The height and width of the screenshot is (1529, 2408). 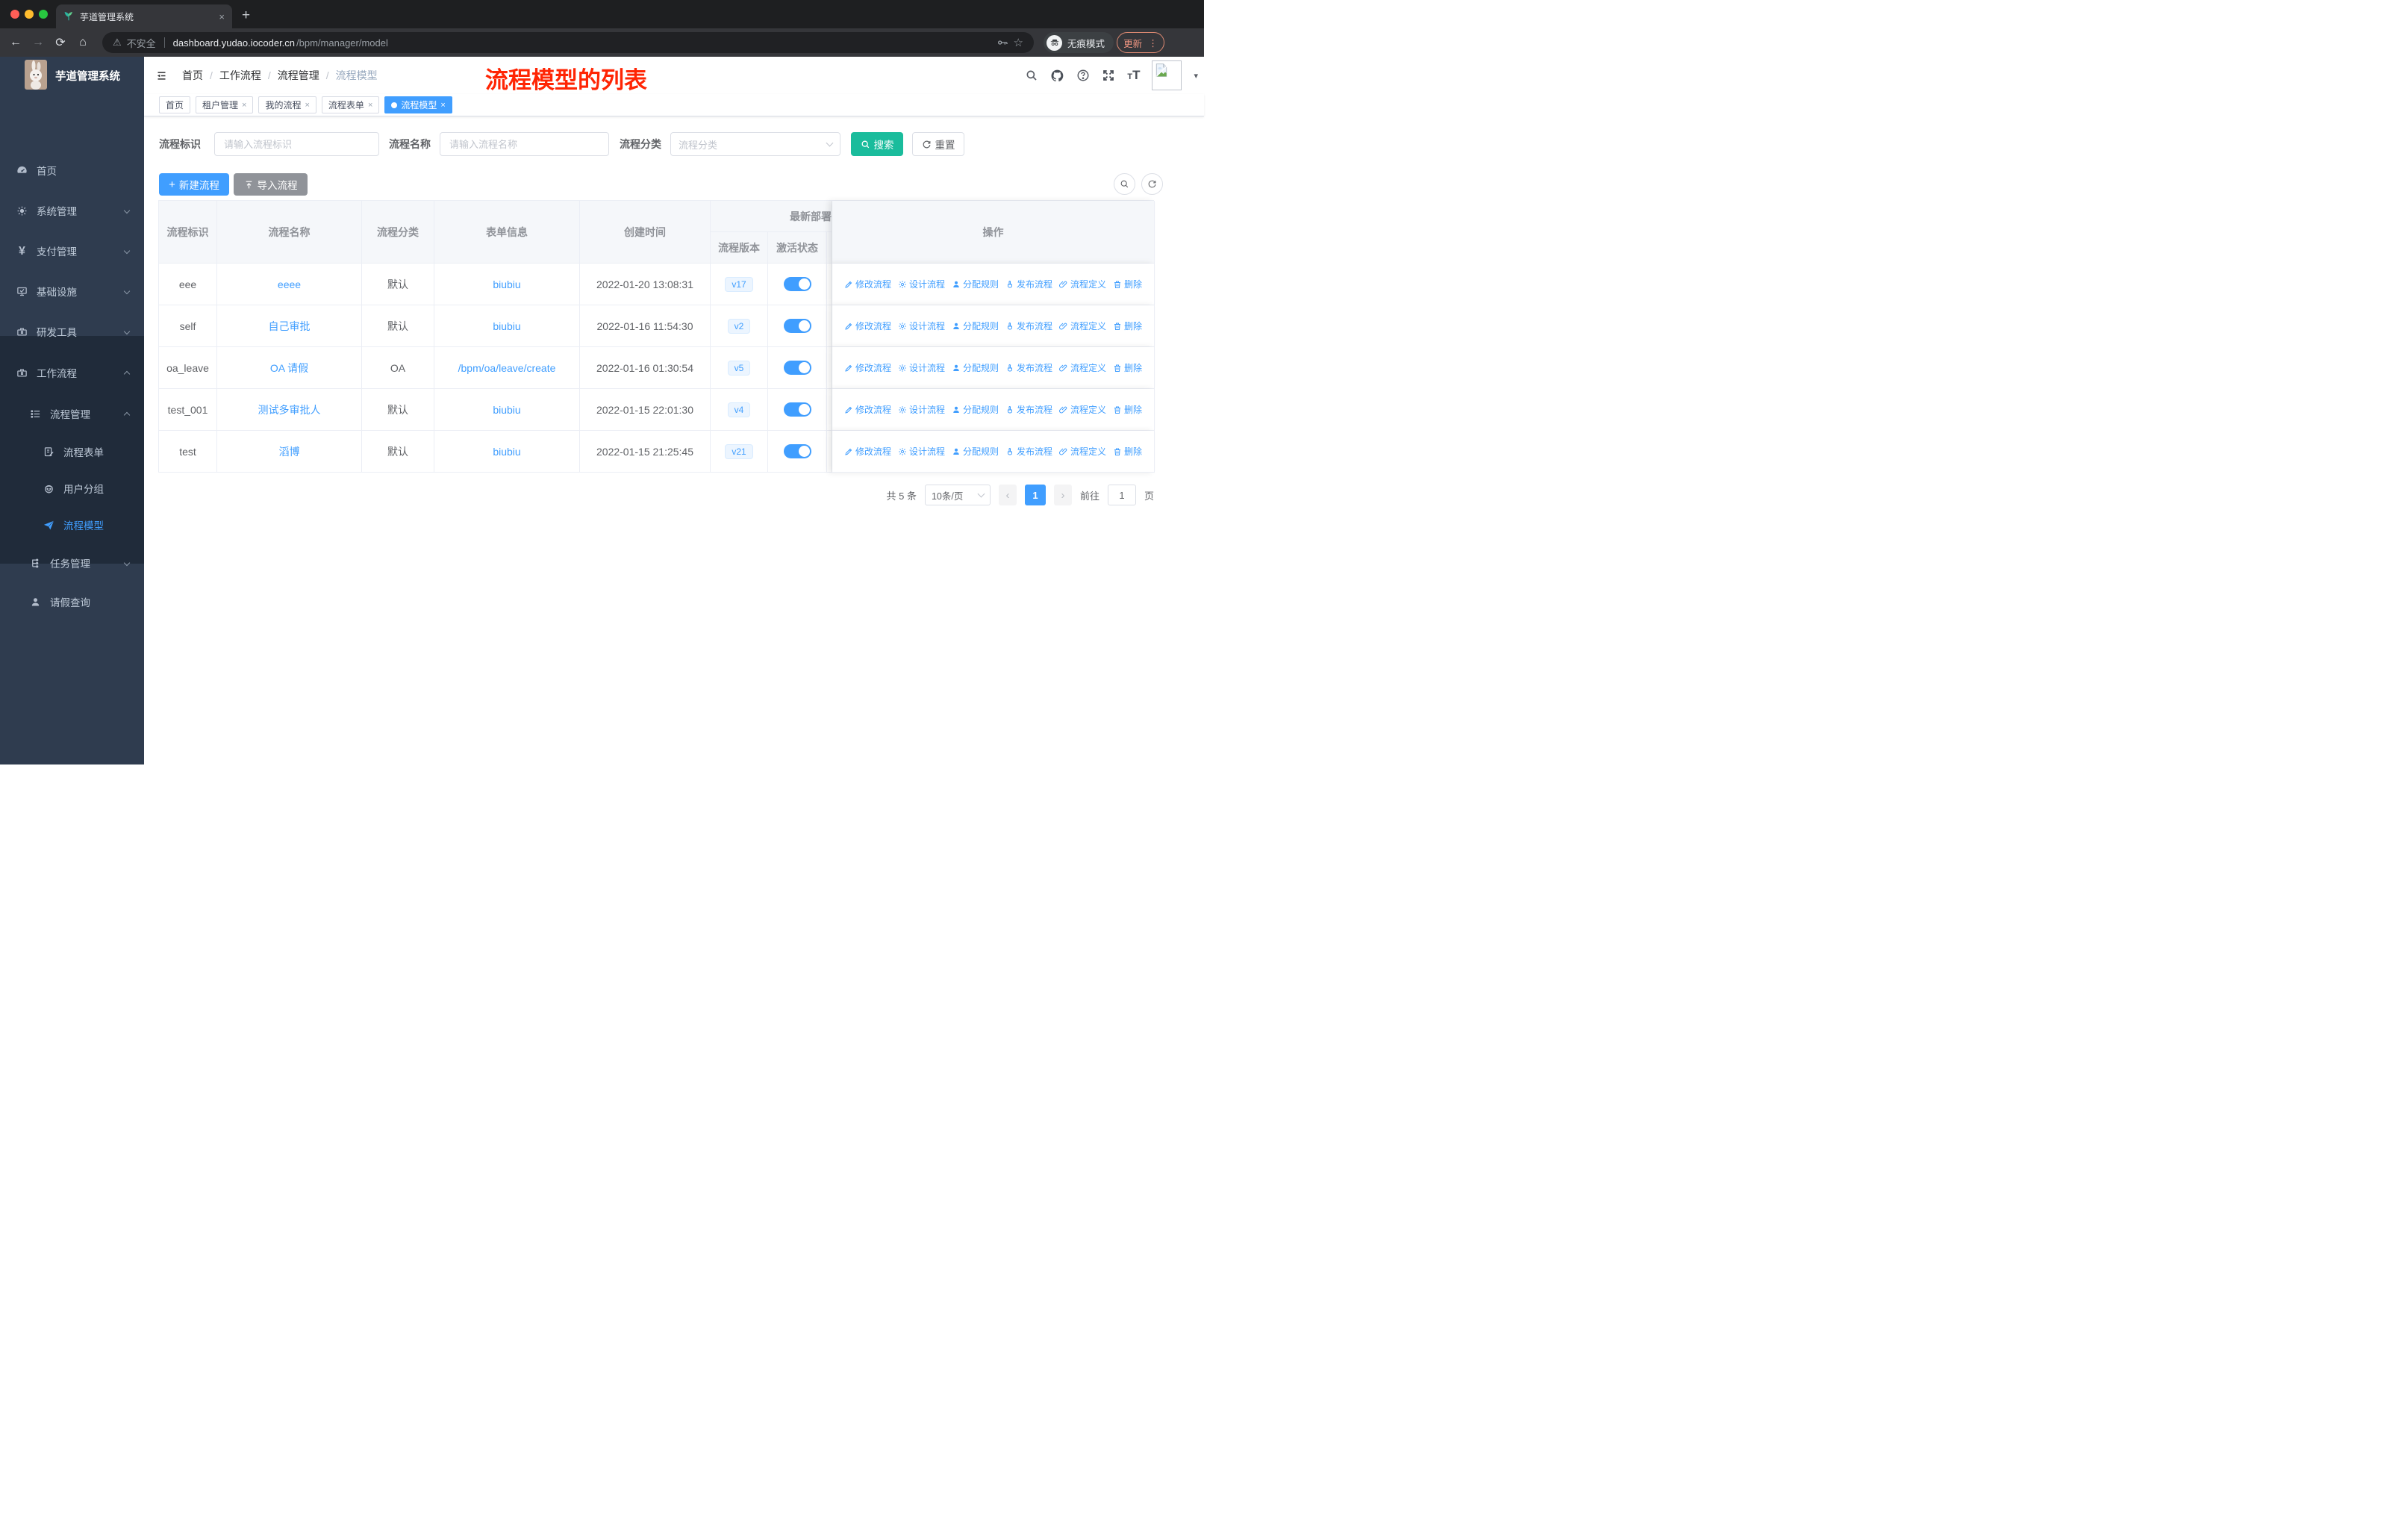 I want to click on reload-icon: ⟳, so click(x=60, y=42).